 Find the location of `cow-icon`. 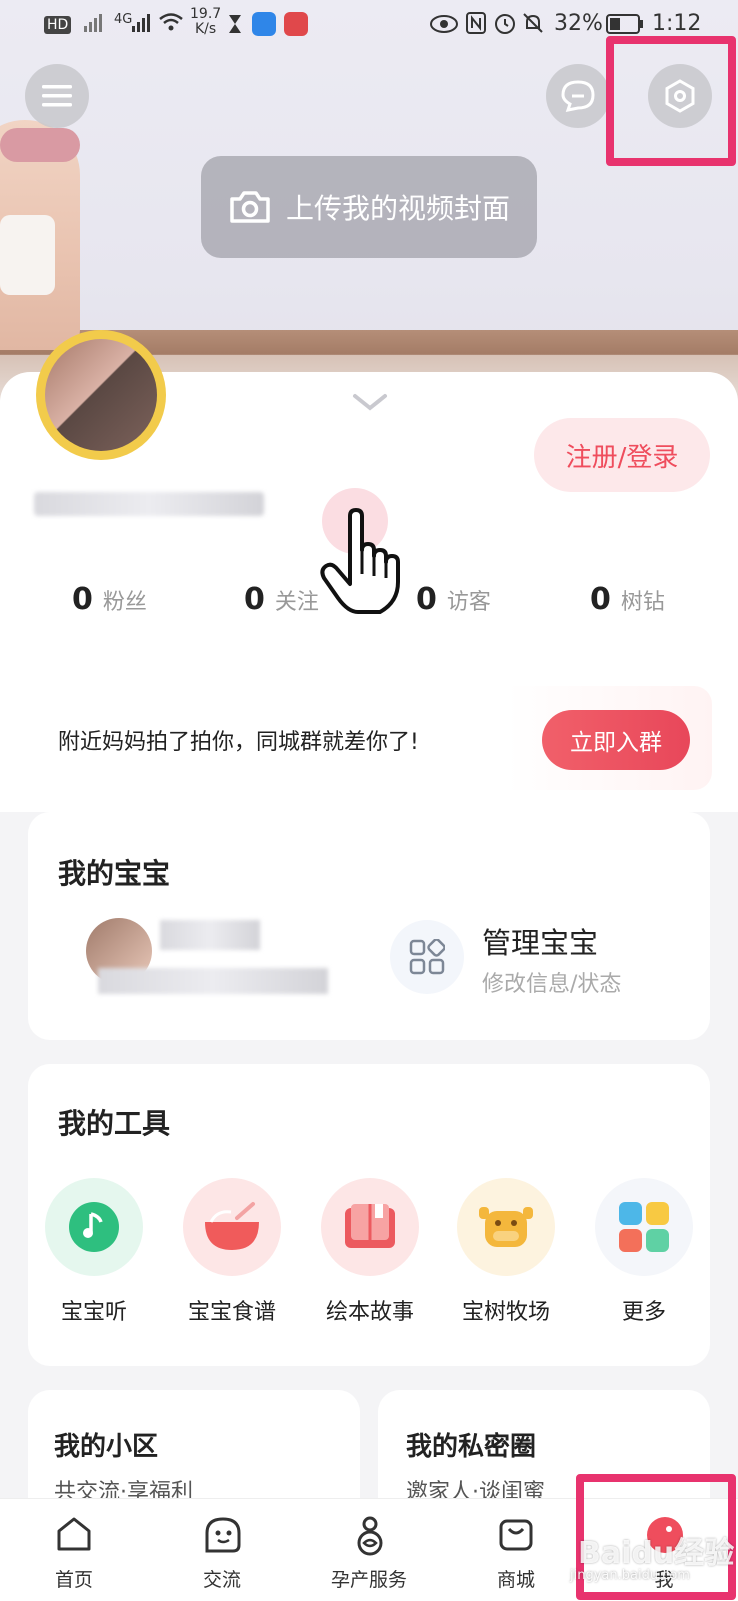

cow-icon is located at coordinates (506, 1227).